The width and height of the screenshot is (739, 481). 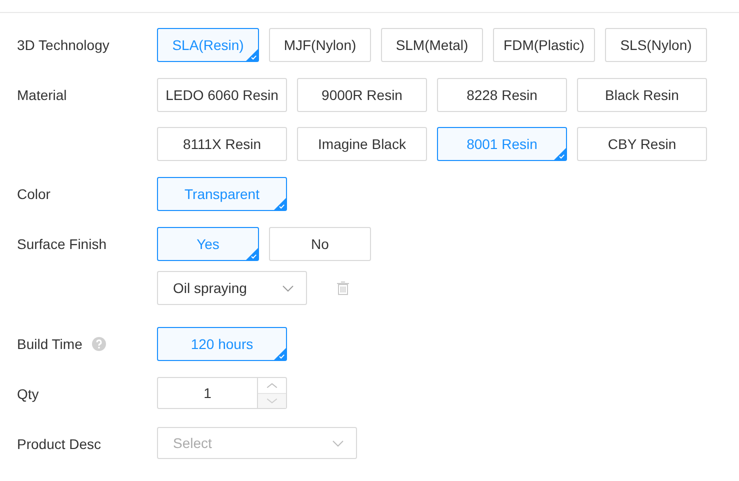 What do you see at coordinates (272, 400) in the screenshot?
I see `decrement-icon` at bounding box center [272, 400].